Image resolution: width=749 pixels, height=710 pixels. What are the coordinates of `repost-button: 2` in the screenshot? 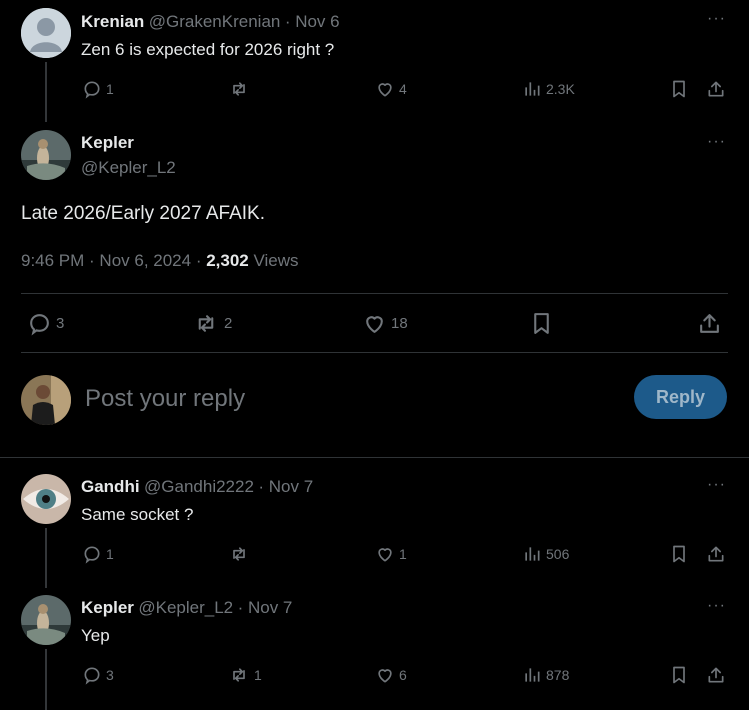 It's located at (212, 323).